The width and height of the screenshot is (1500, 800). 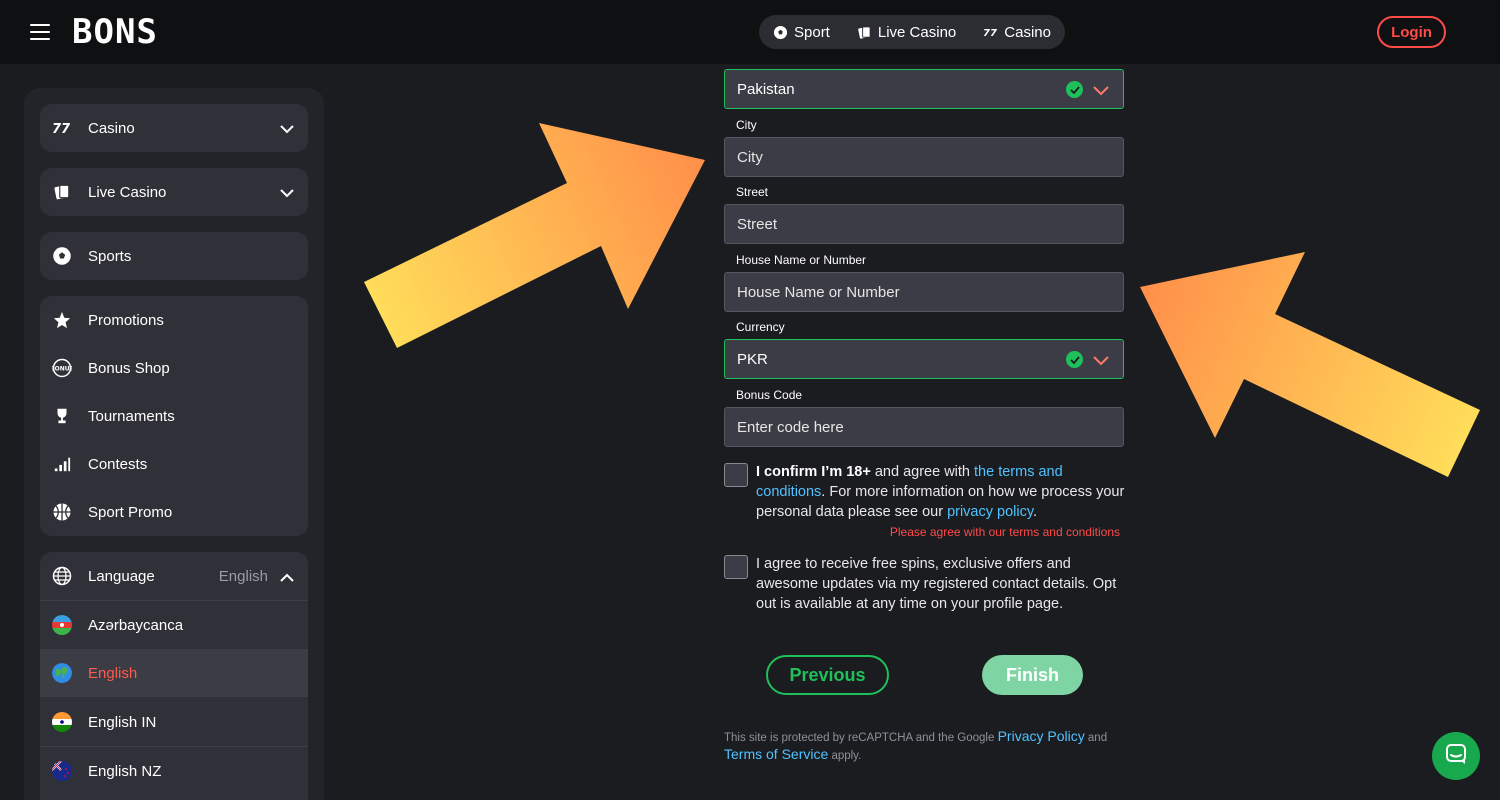 What do you see at coordinates (174, 464) in the screenshot?
I see `sidebar-item-contests: Contests` at bounding box center [174, 464].